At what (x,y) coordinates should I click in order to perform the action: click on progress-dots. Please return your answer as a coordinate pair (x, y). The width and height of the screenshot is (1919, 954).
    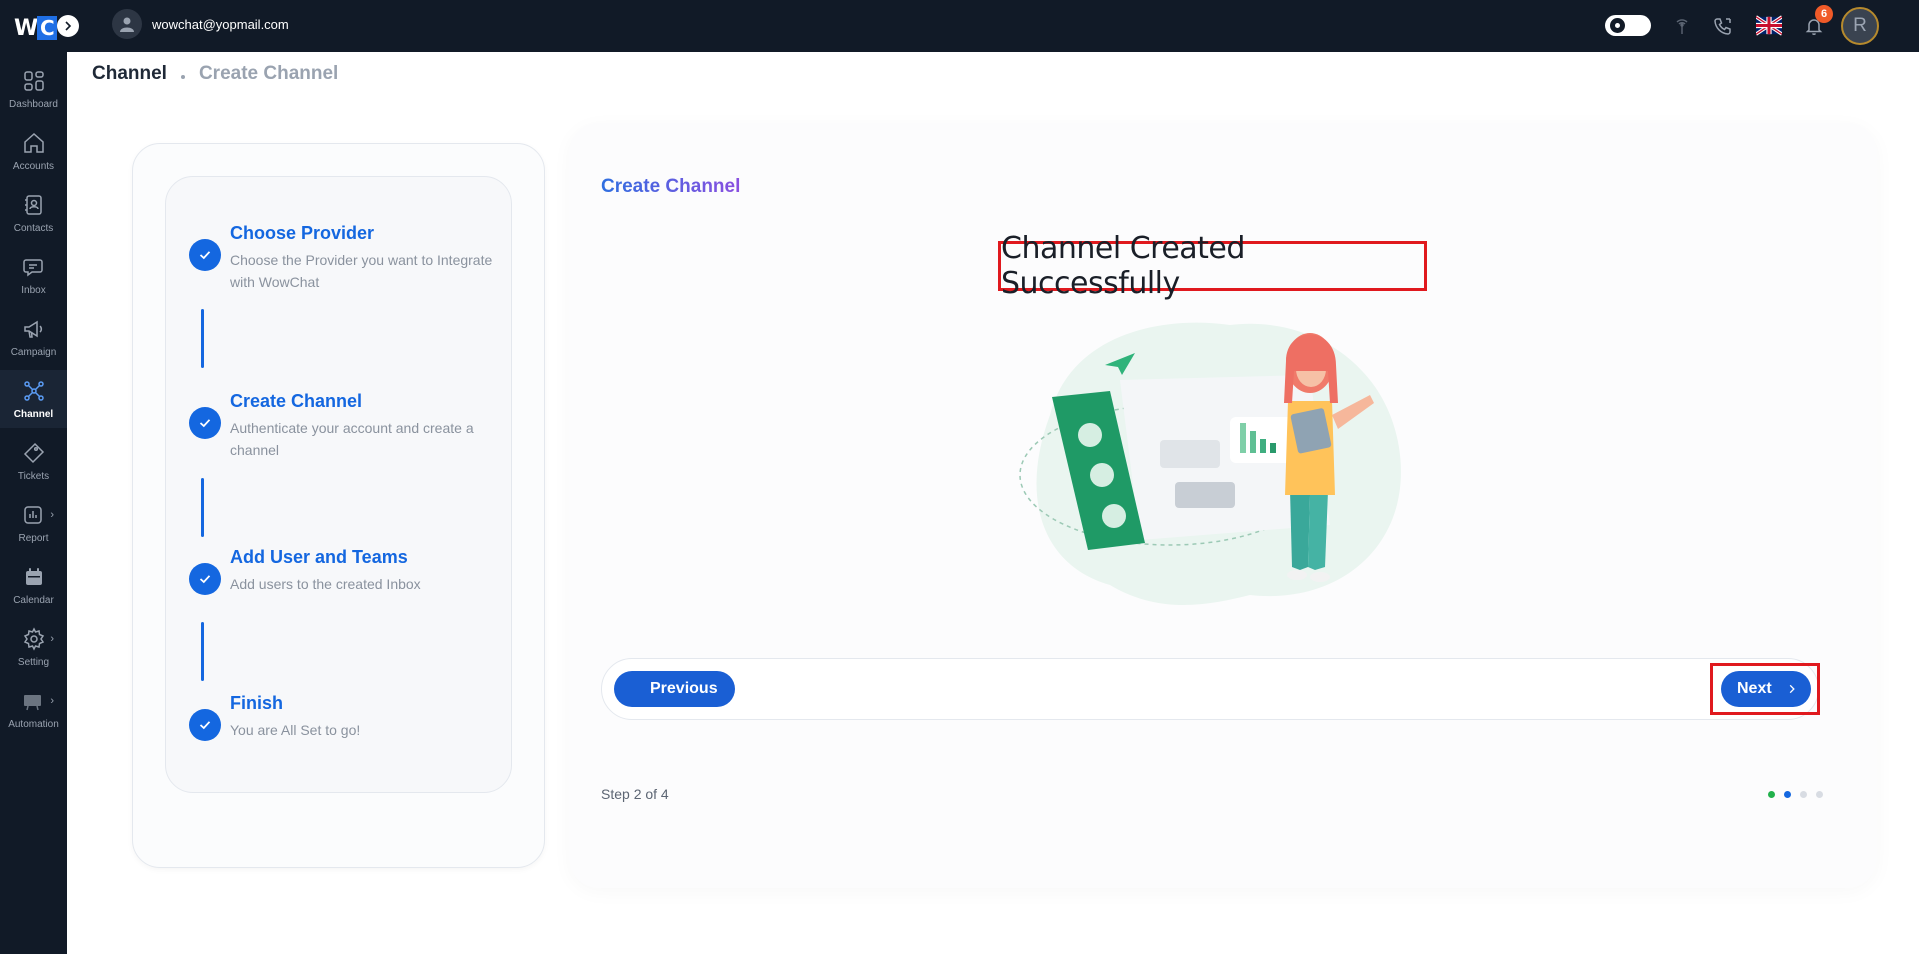
    Looking at the image, I should click on (1795, 794).